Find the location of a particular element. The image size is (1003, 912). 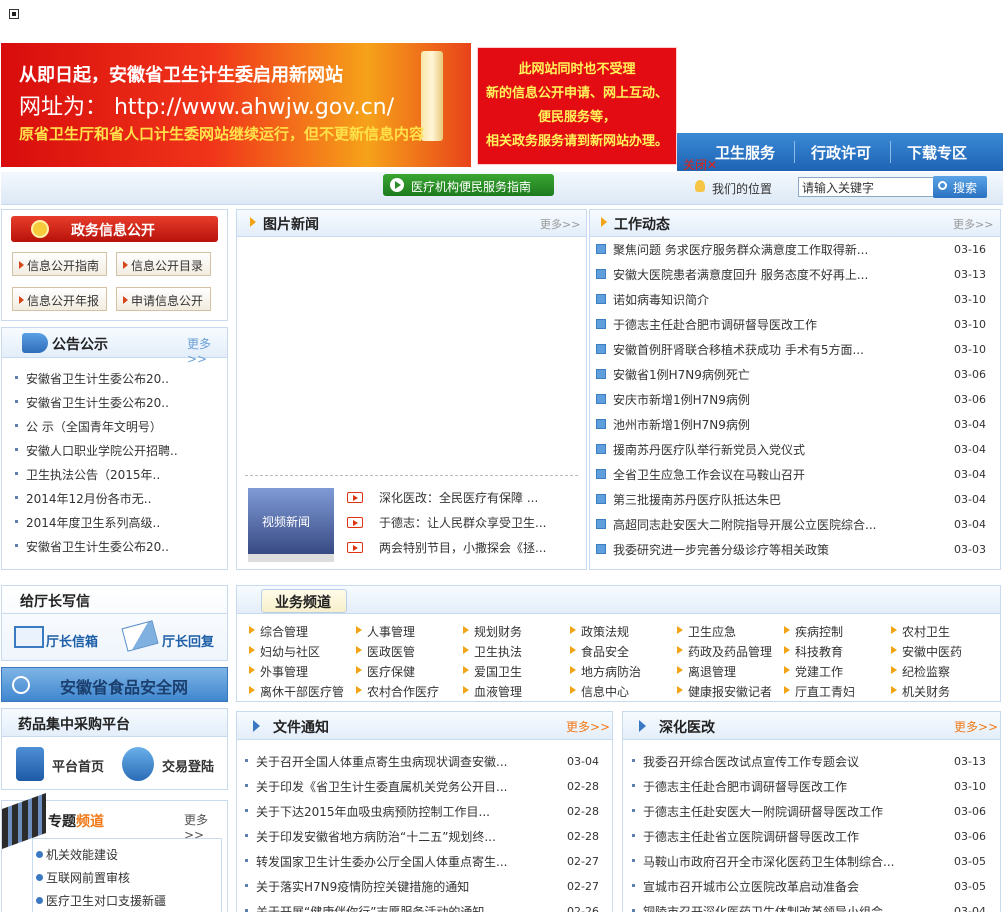

biz-link: 地方病防治 is located at coordinates (605, 671).